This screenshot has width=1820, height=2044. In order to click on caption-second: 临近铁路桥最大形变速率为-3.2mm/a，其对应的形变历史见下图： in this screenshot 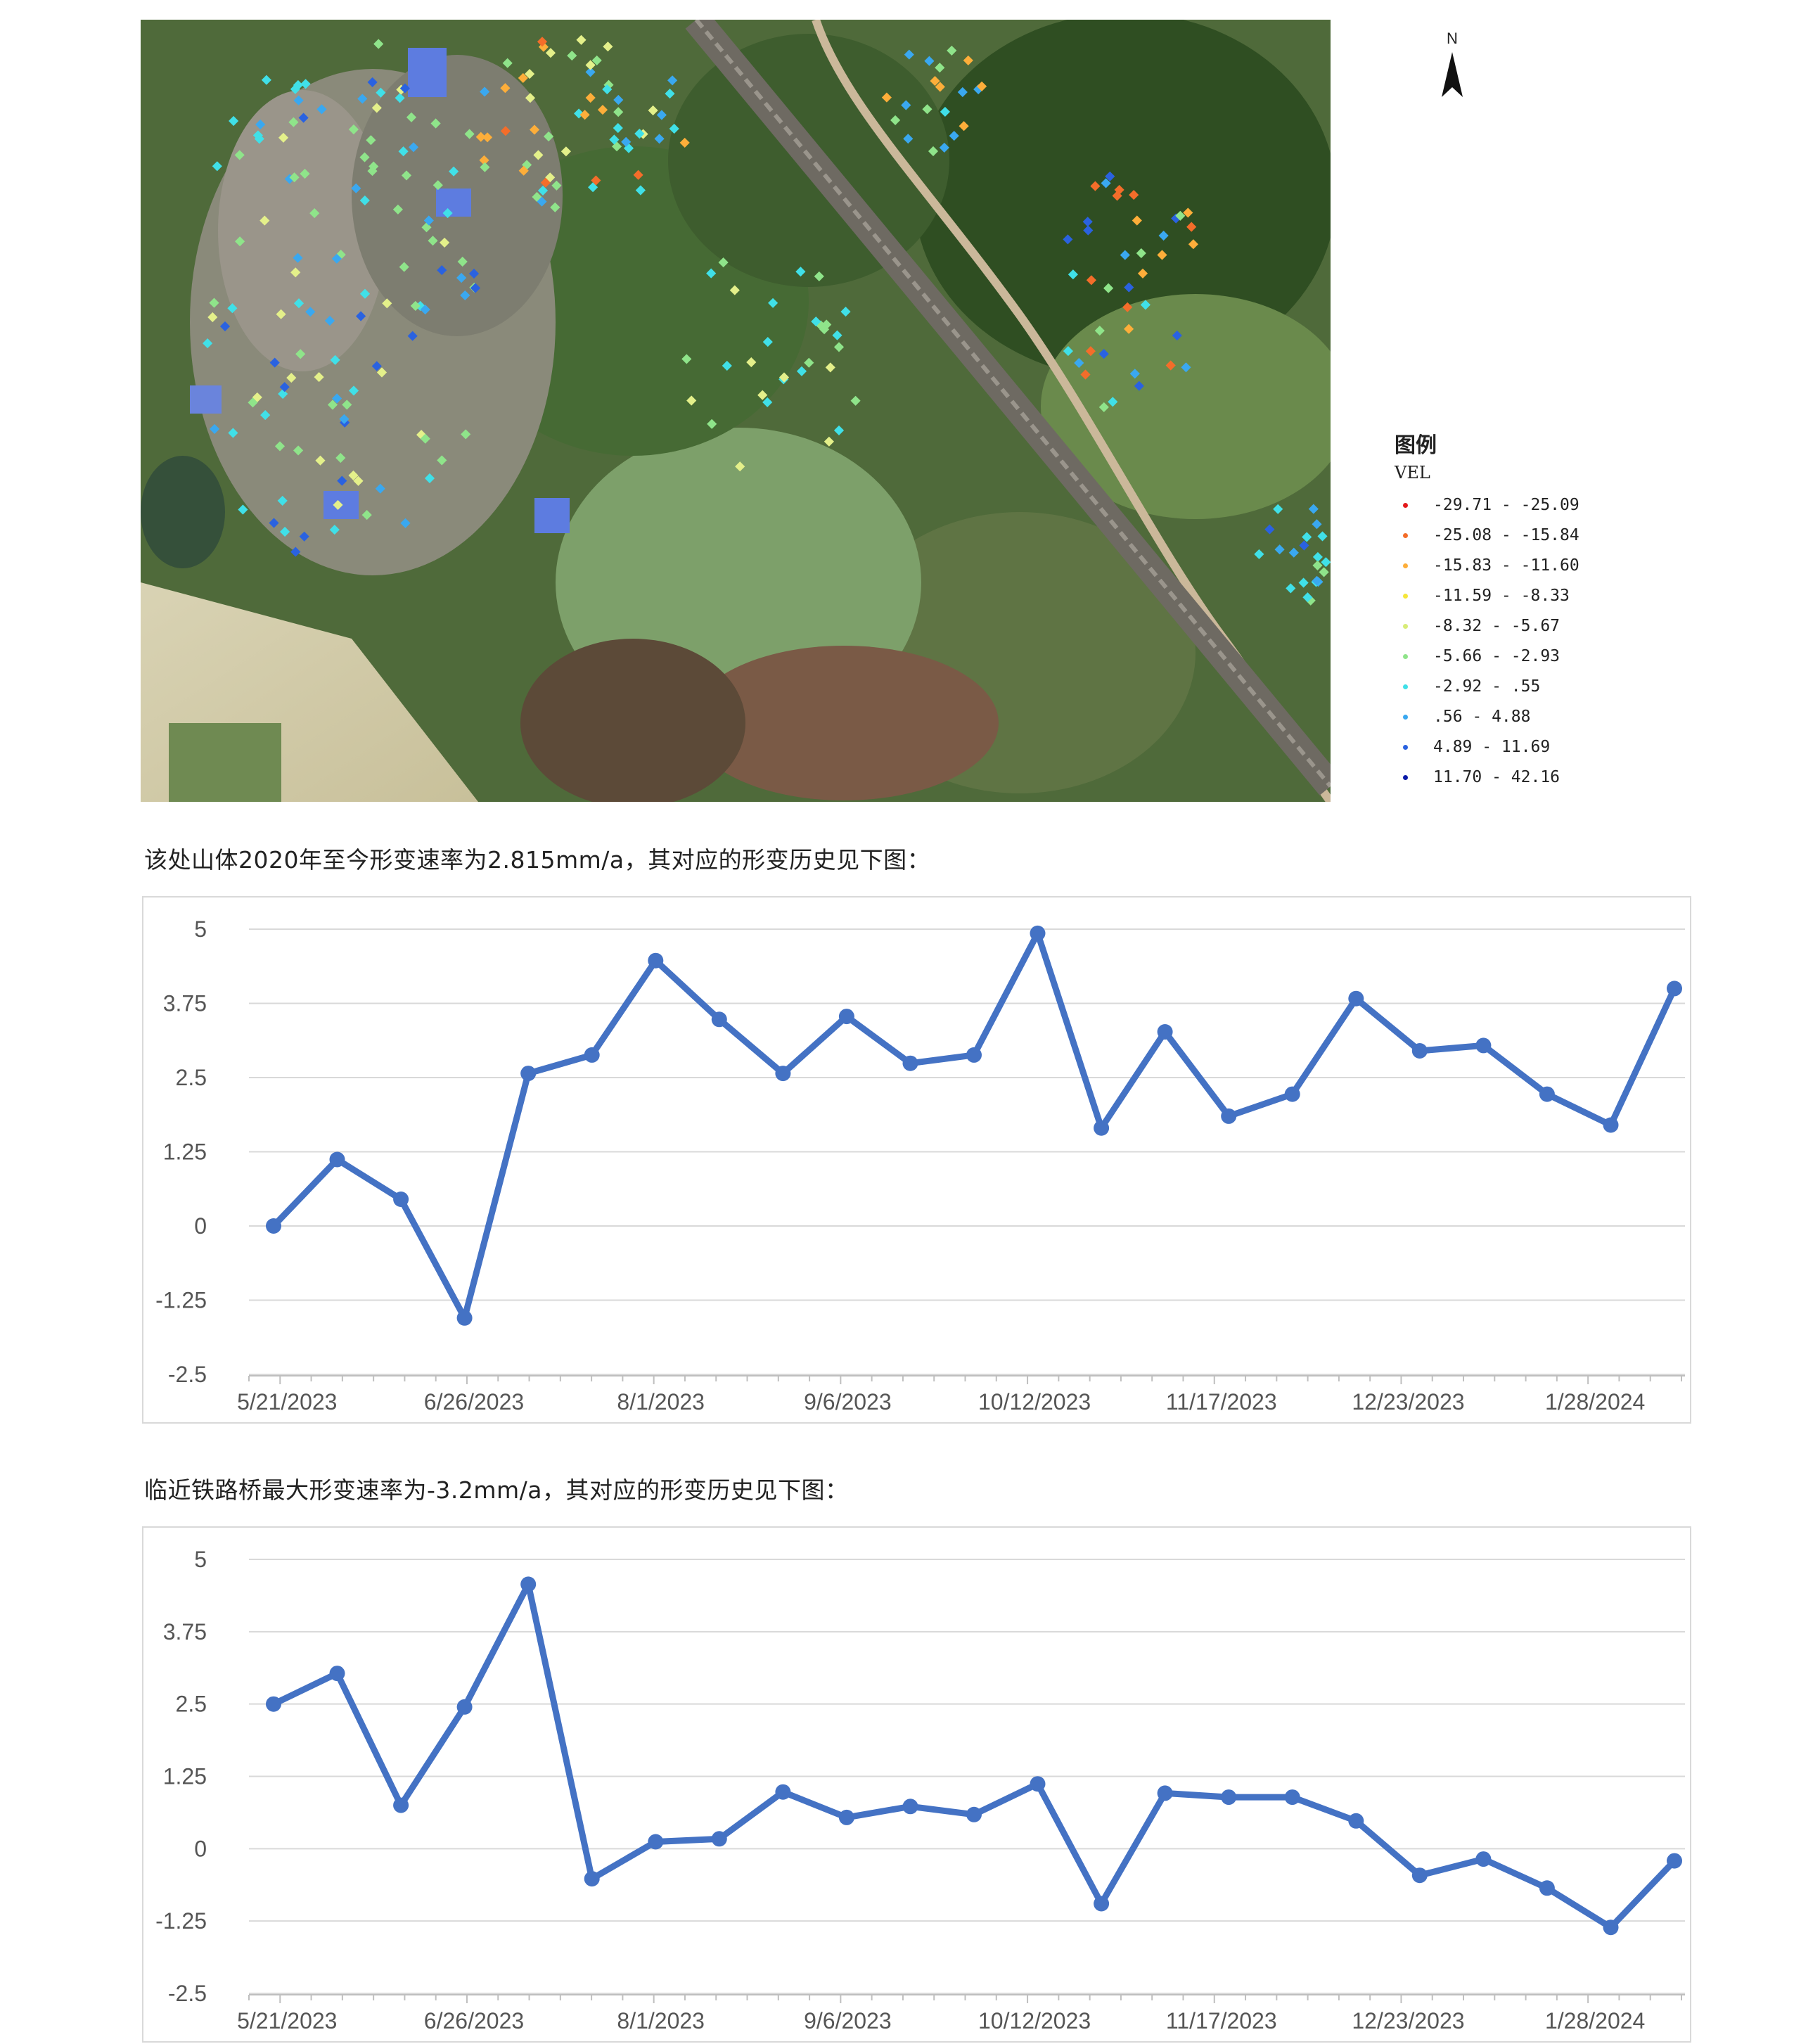, I will do `click(496, 1490)`.